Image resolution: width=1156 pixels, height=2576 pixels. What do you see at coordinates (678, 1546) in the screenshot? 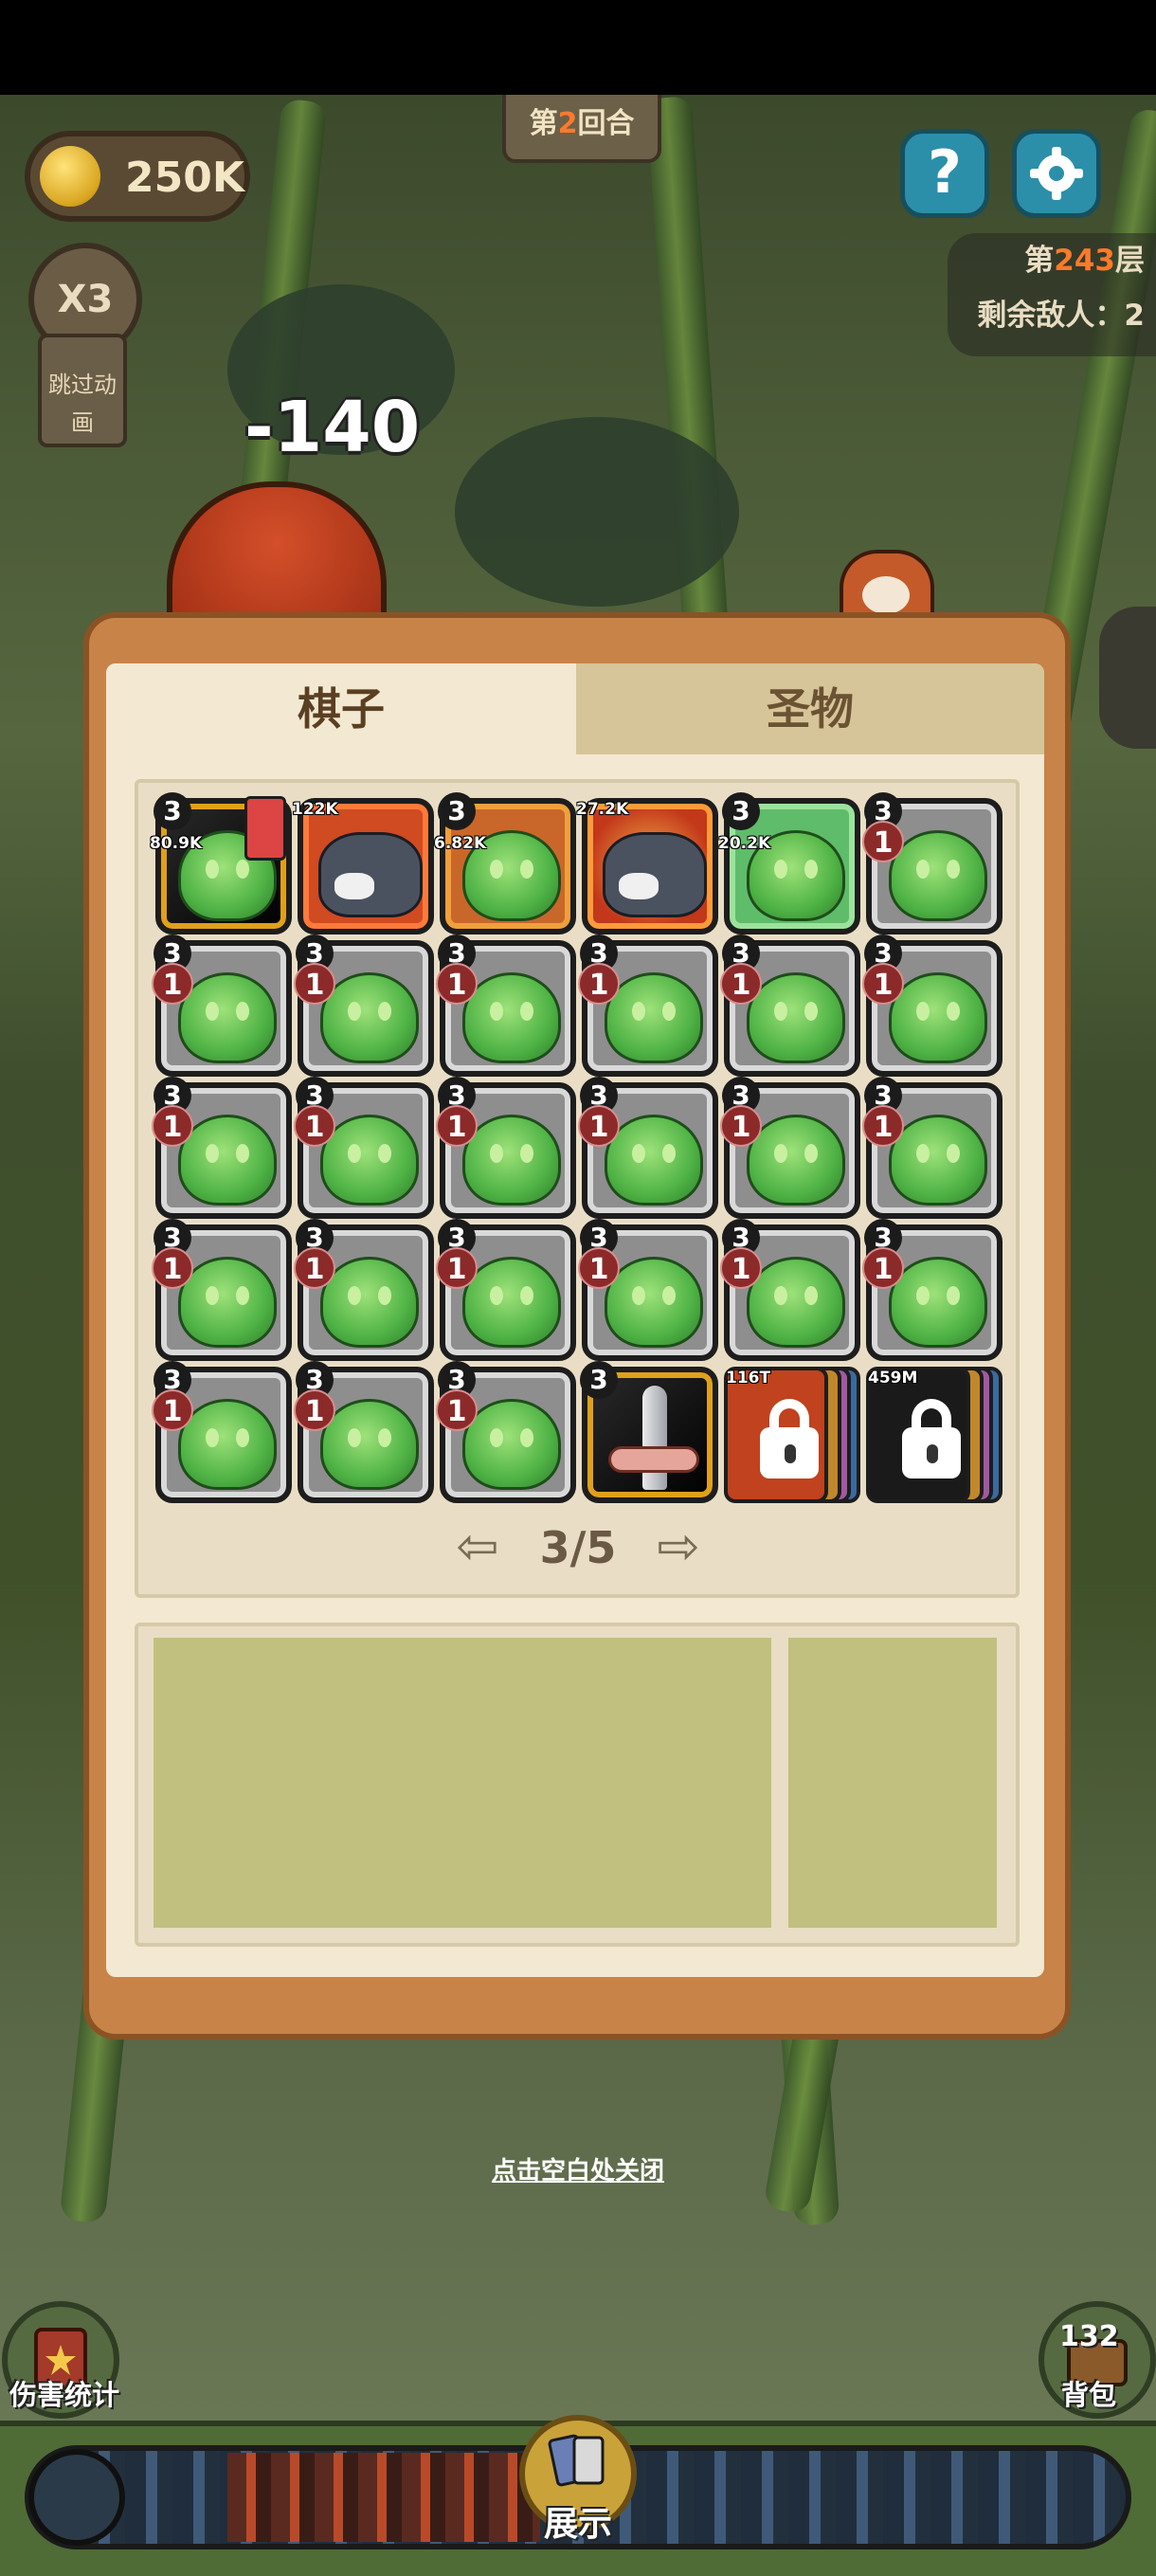
I see `next-page-icon: ⇨` at bounding box center [678, 1546].